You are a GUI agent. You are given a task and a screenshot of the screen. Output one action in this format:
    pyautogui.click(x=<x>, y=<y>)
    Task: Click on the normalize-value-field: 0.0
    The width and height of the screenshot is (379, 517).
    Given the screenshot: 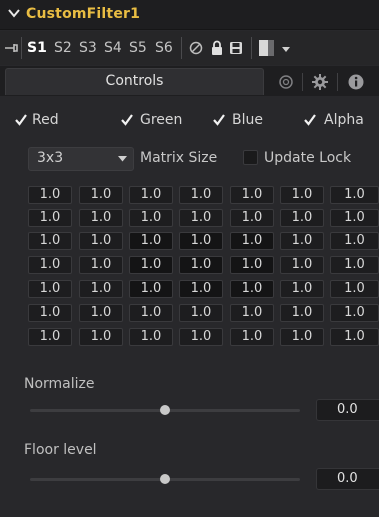 What is the action you would take?
    pyautogui.click(x=347, y=410)
    